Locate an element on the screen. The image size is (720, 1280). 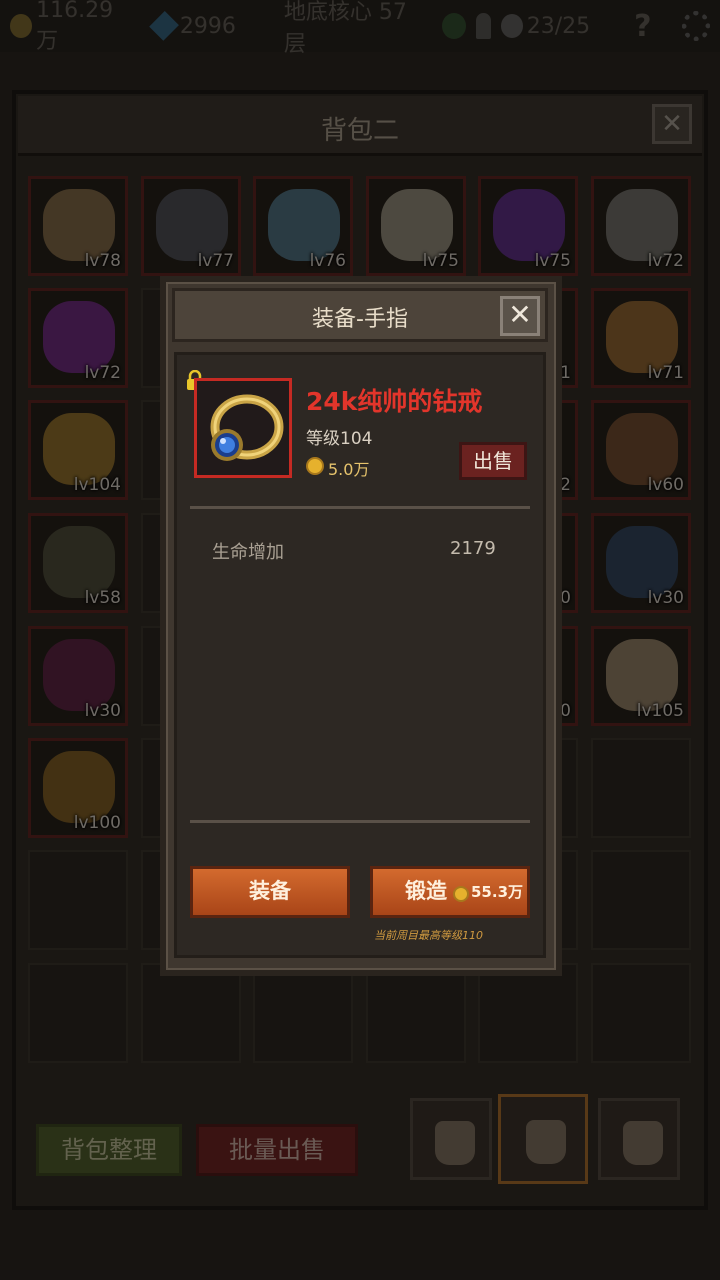
item-level: 等级104 is located at coordinates (339, 439).